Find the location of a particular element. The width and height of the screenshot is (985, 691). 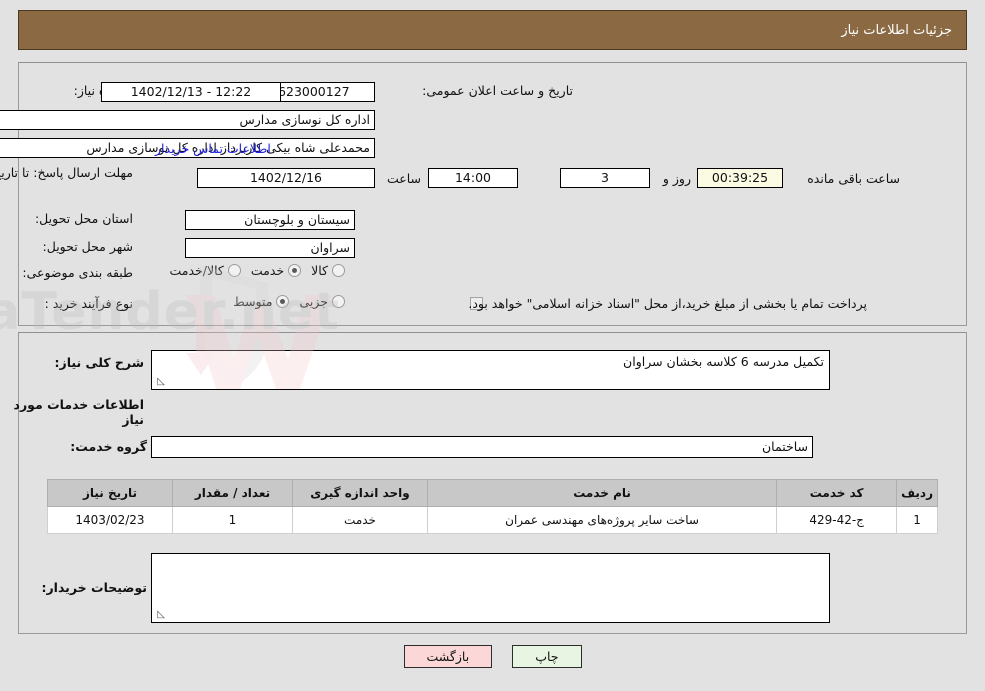

cell-quantity: 1 is located at coordinates (232, 520).